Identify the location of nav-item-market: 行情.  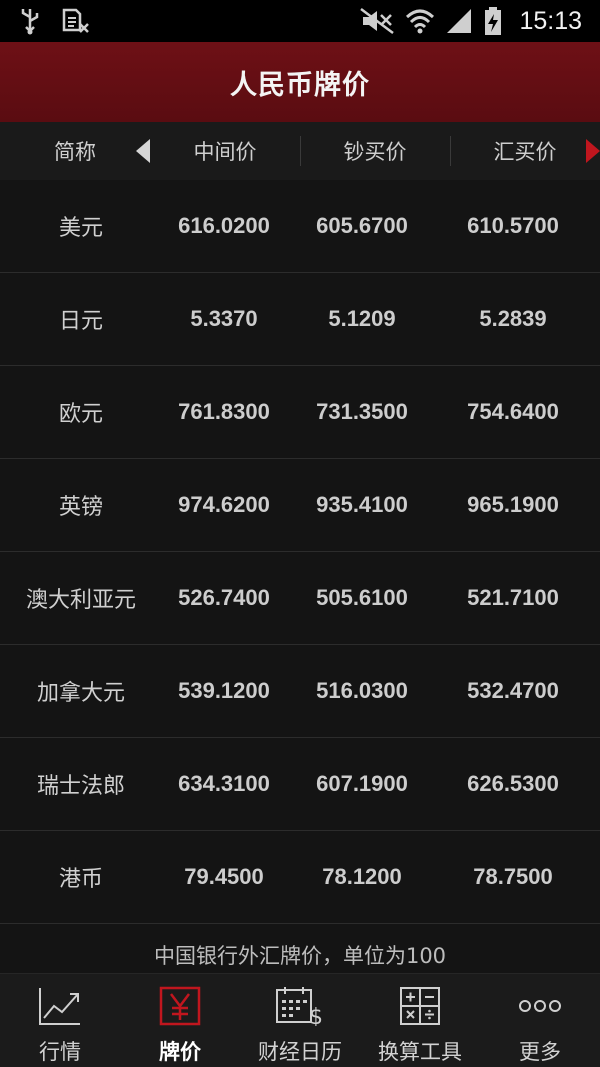
(60, 1020).